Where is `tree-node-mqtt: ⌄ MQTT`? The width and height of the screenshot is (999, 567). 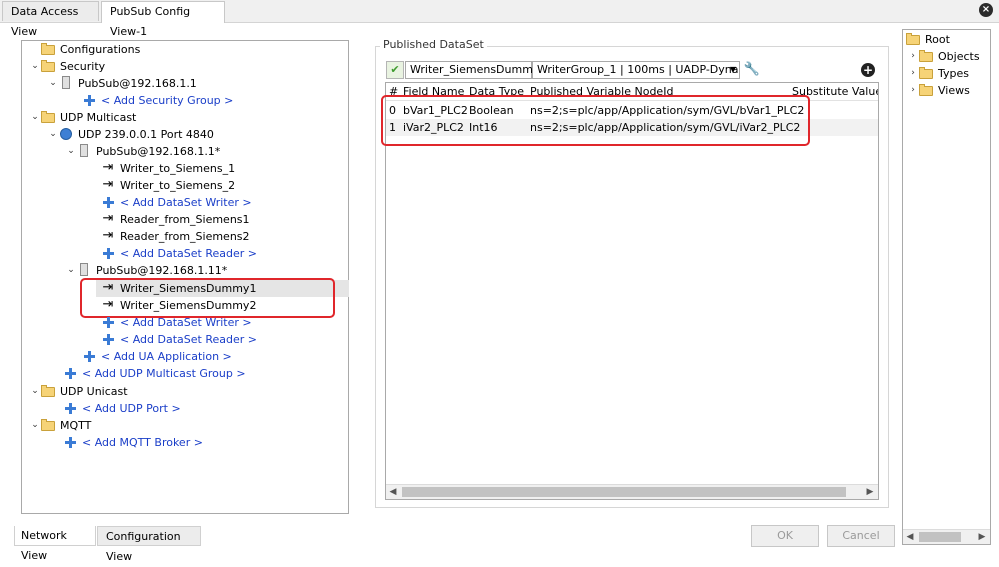
tree-node-mqtt: ⌄ MQTT is located at coordinates (60, 425).